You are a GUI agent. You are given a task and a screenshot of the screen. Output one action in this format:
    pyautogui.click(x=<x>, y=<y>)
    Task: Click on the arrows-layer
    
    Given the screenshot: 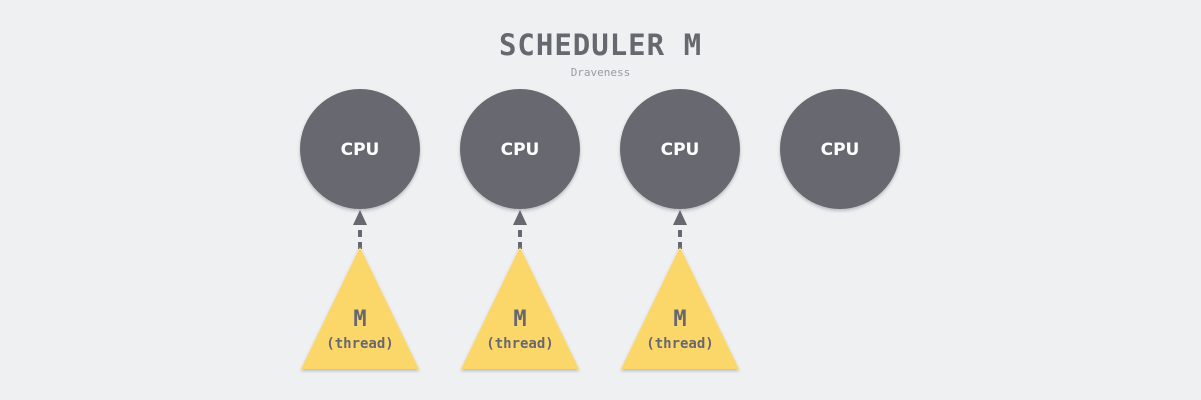 What is the action you would take?
    pyautogui.click(x=520, y=229)
    